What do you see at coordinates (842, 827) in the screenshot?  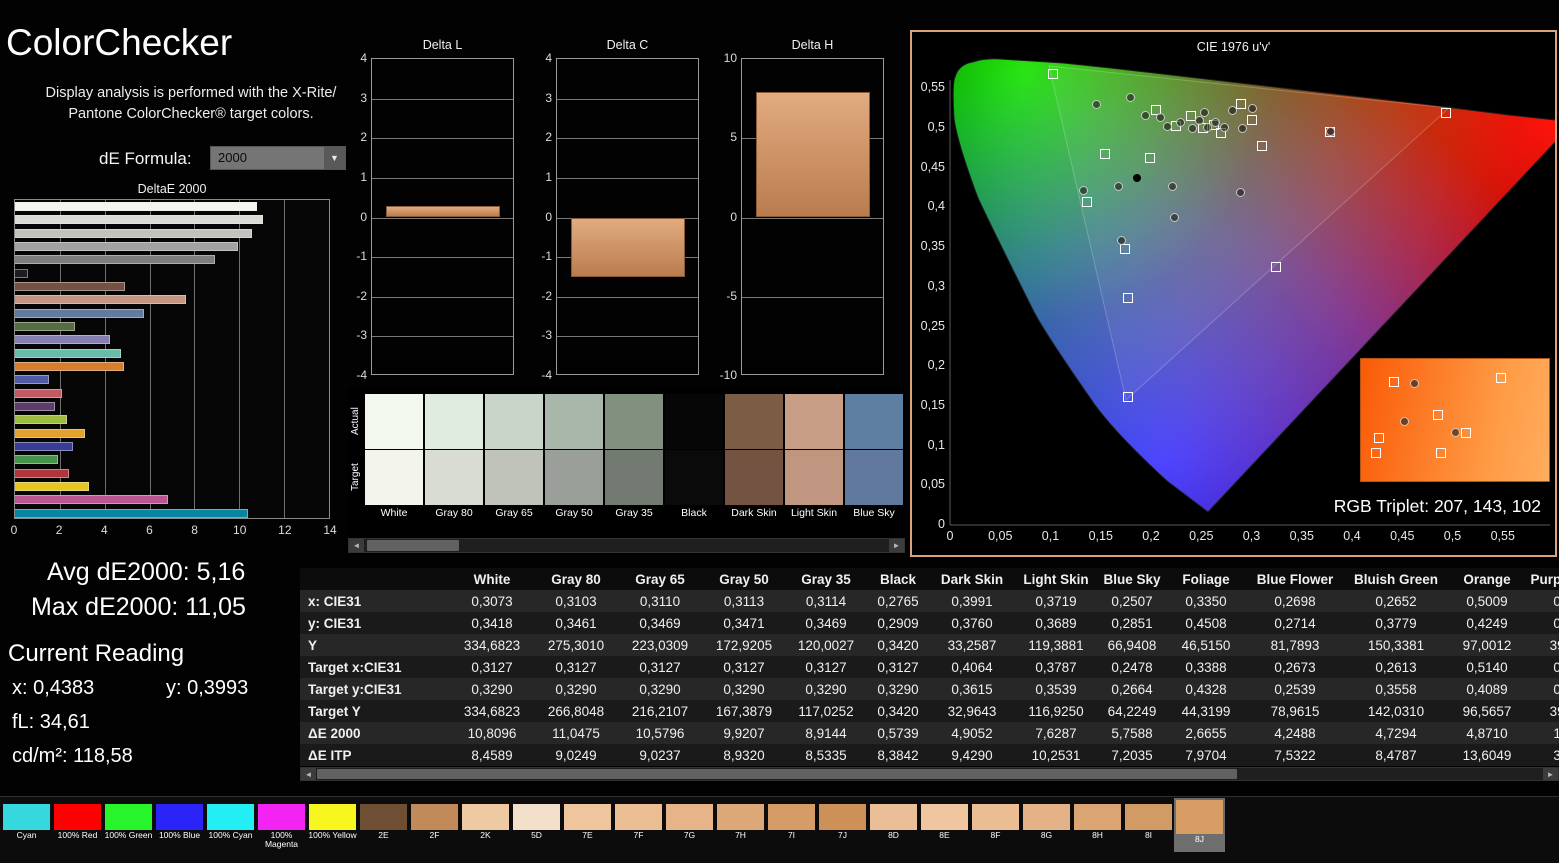 I see `pattern-tile-7j: 7J` at bounding box center [842, 827].